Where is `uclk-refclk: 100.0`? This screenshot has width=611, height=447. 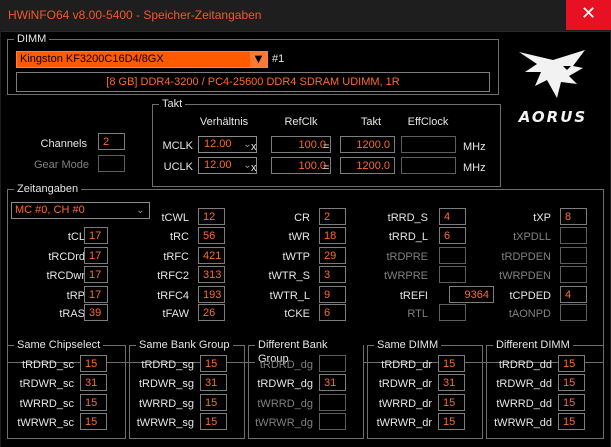 uclk-refclk: 100.0 is located at coordinates (301, 165).